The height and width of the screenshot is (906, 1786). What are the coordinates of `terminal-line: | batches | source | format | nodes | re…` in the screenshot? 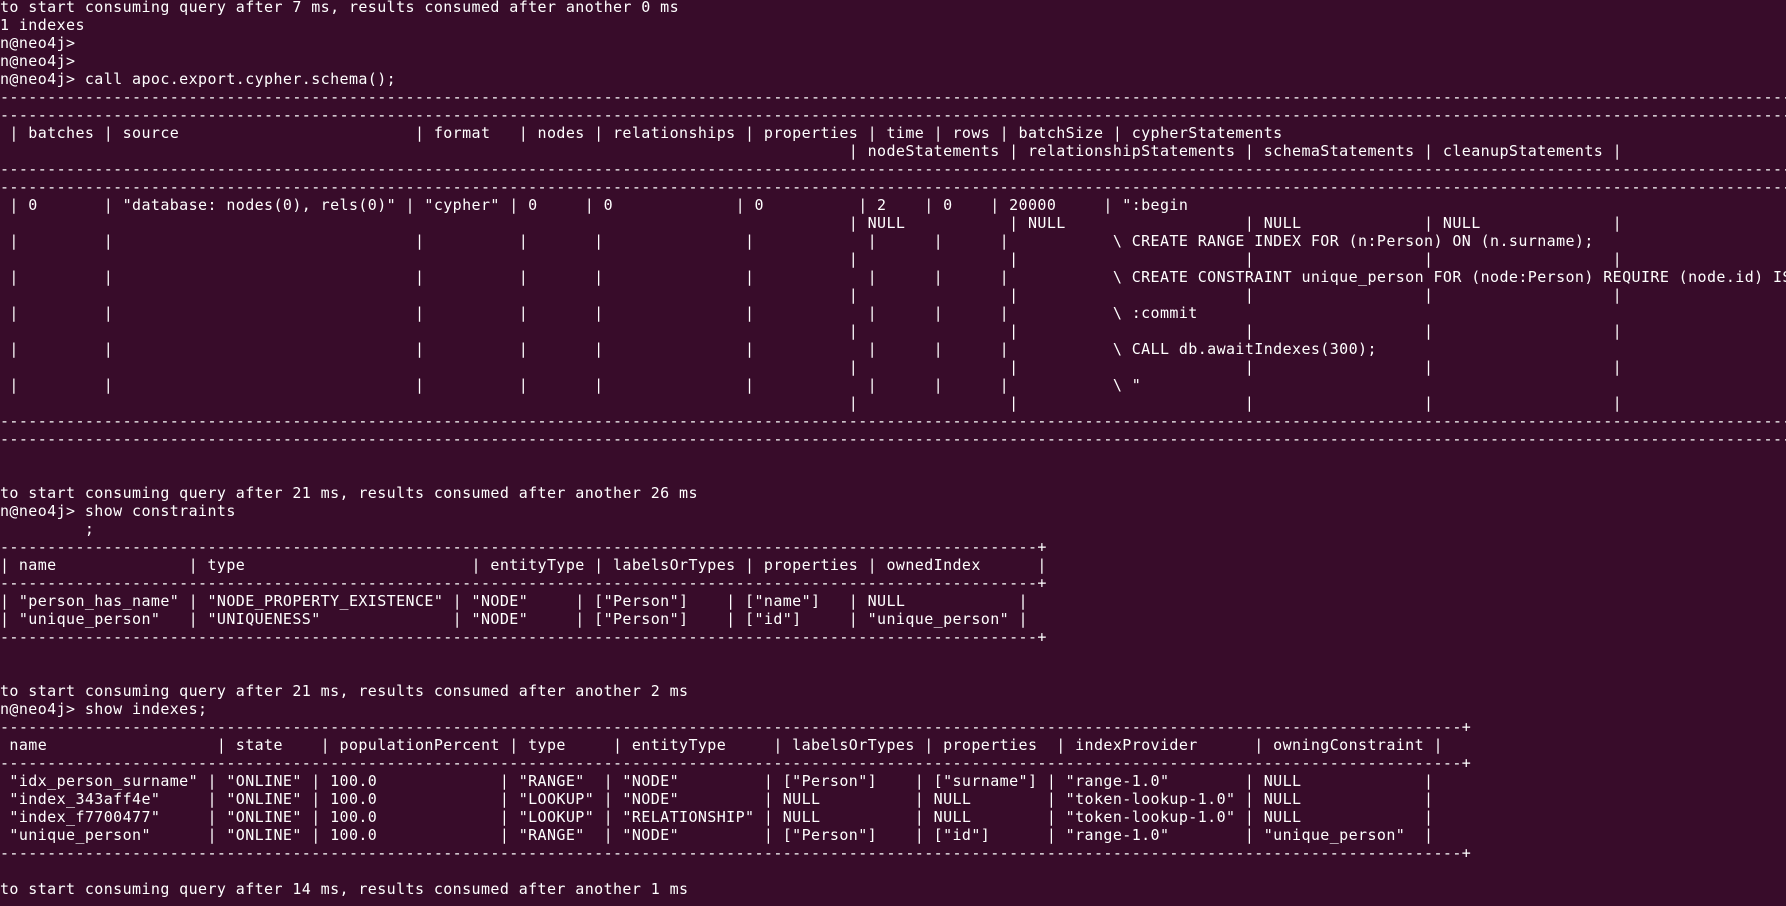 It's located at (641, 133).